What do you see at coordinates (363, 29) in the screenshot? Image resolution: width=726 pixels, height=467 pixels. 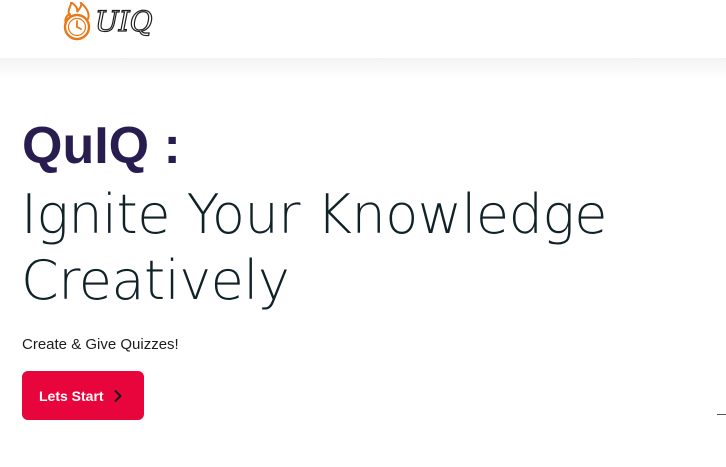 I see `top-nav-bar: UIQ` at bounding box center [363, 29].